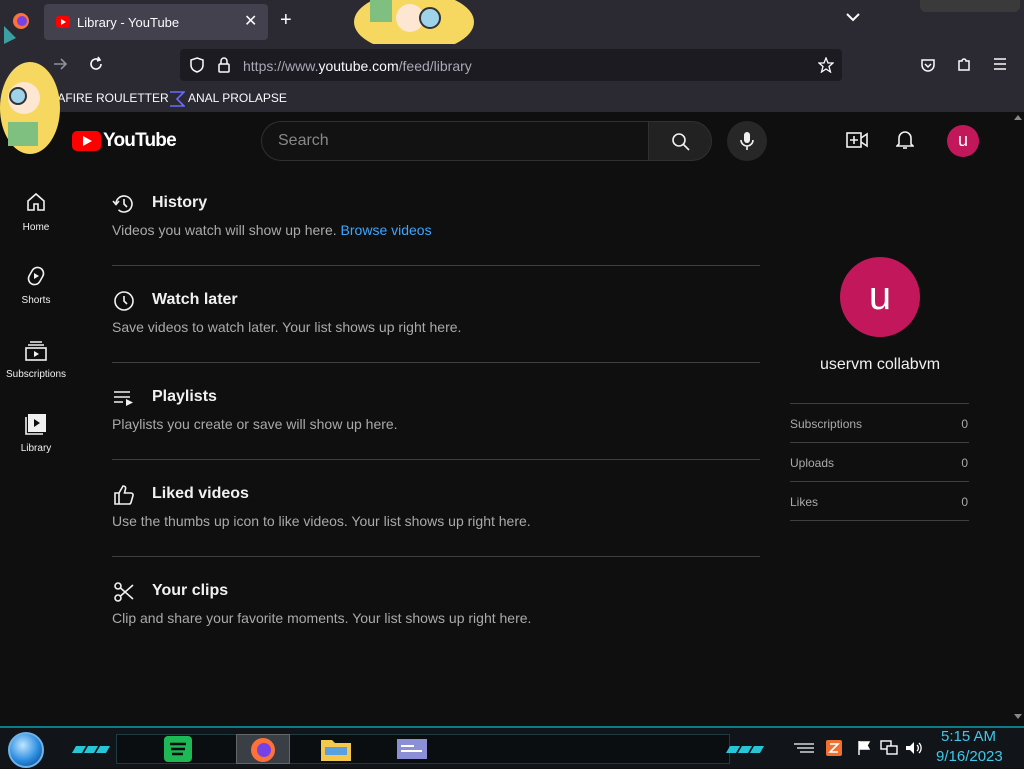 The width and height of the screenshot is (1024, 769). What do you see at coordinates (1018, 419) in the screenshot?
I see `page-scrollbar` at bounding box center [1018, 419].